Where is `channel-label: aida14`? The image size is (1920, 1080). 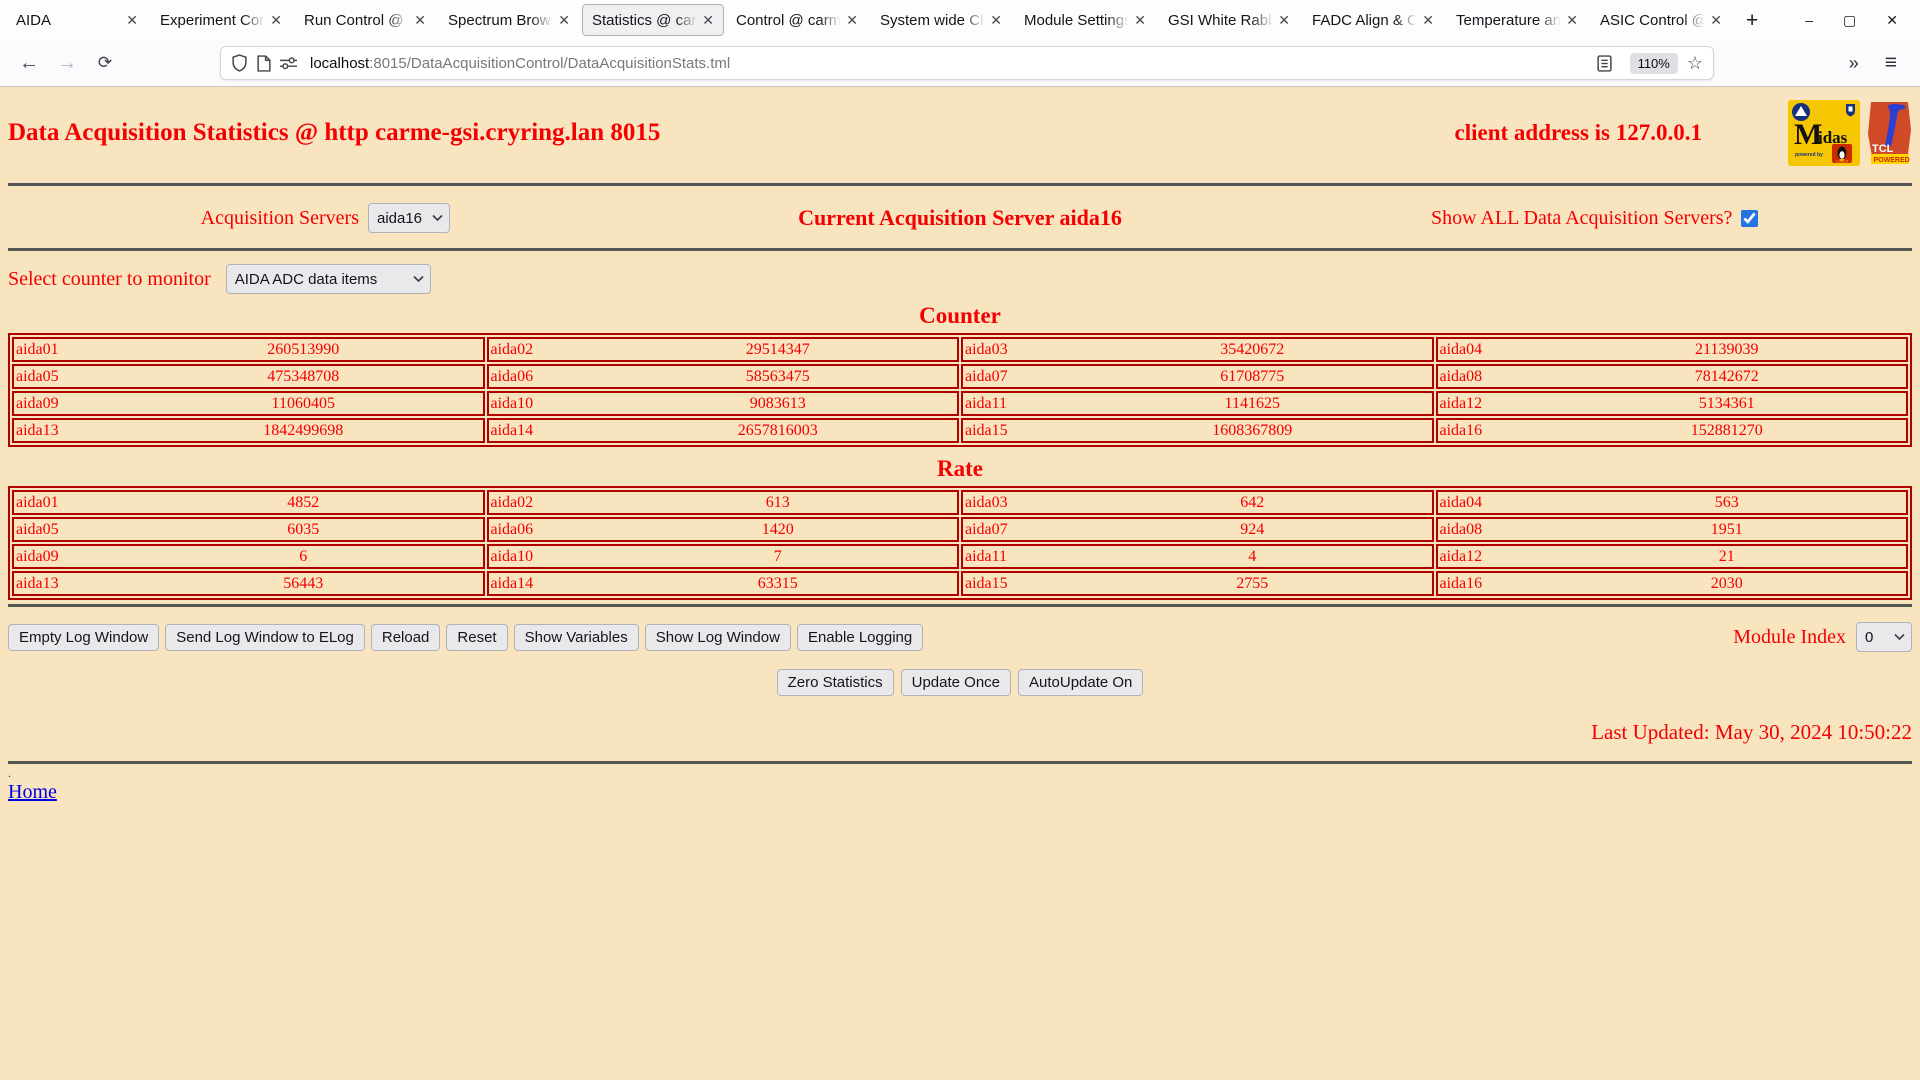 channel-label: aida14 is located at coordinates (512, 583).